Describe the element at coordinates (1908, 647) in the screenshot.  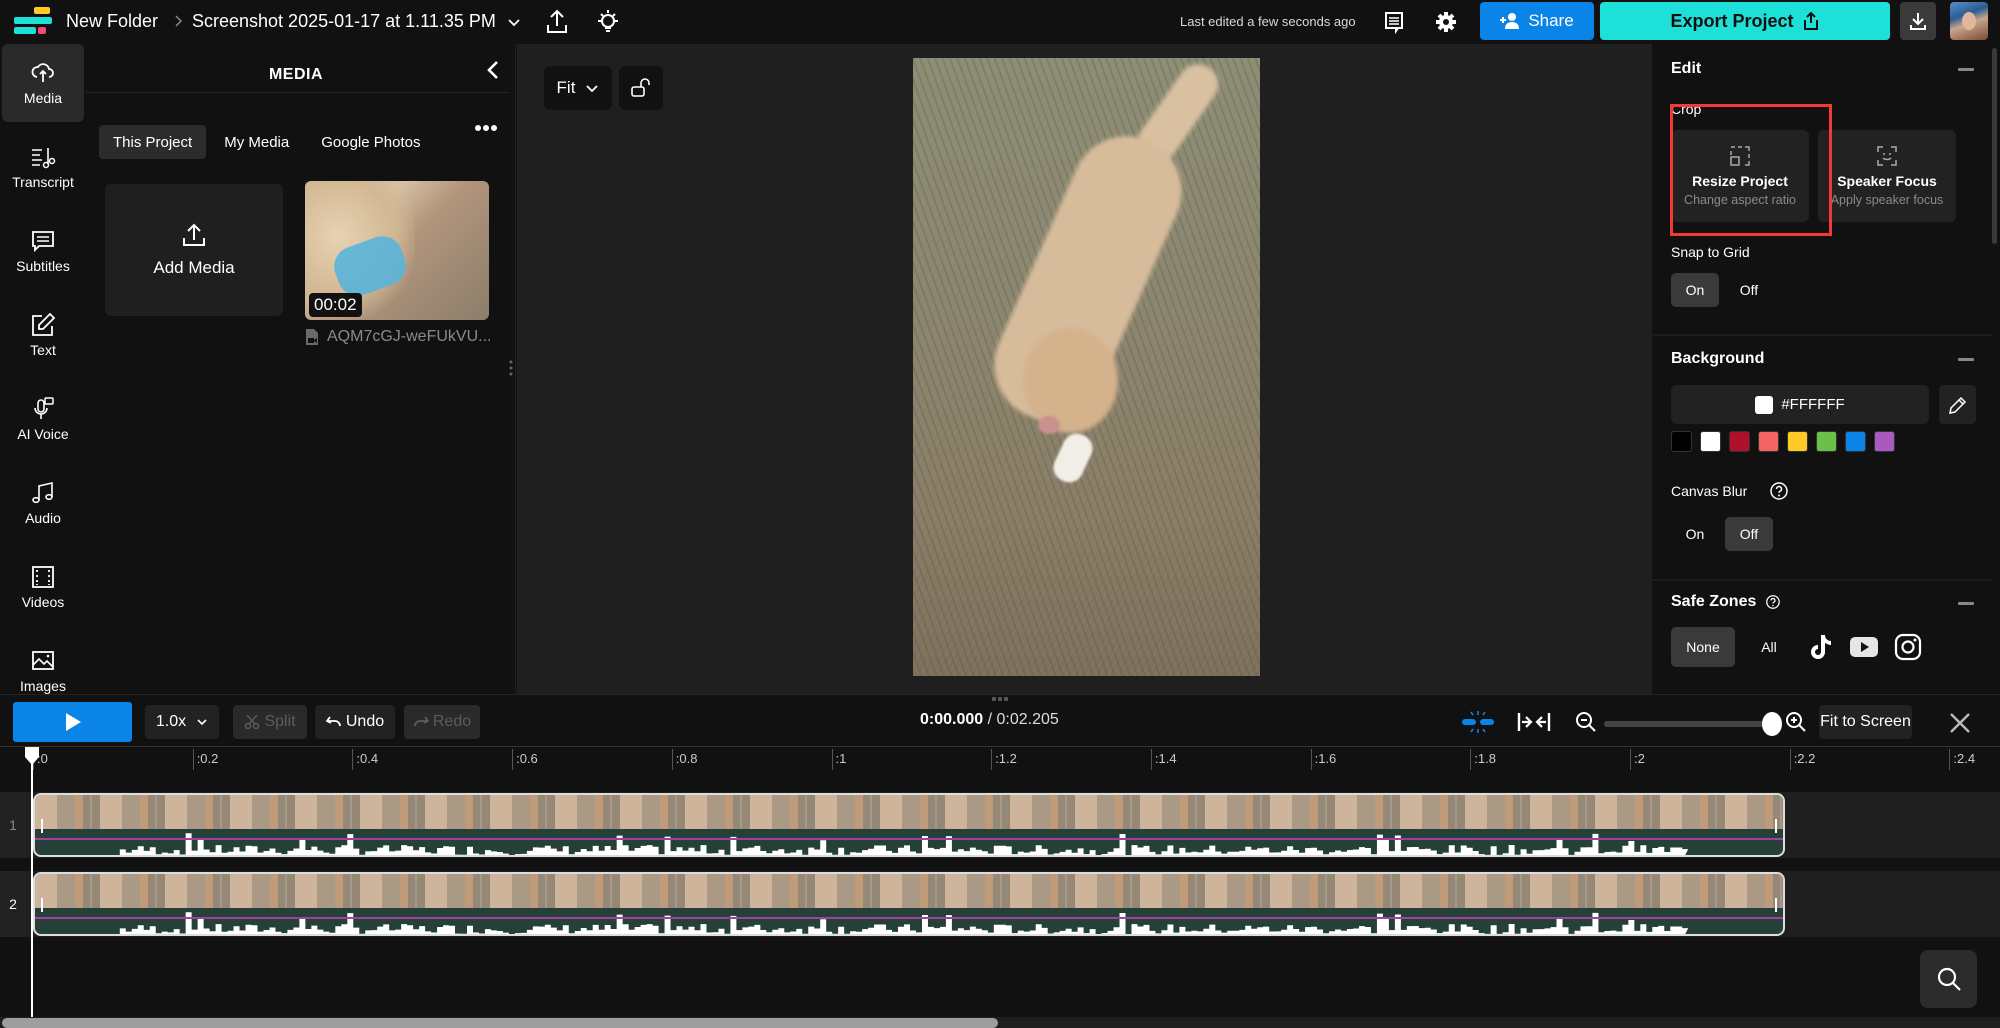
I see `safe-zone-instagram-button` at that location.